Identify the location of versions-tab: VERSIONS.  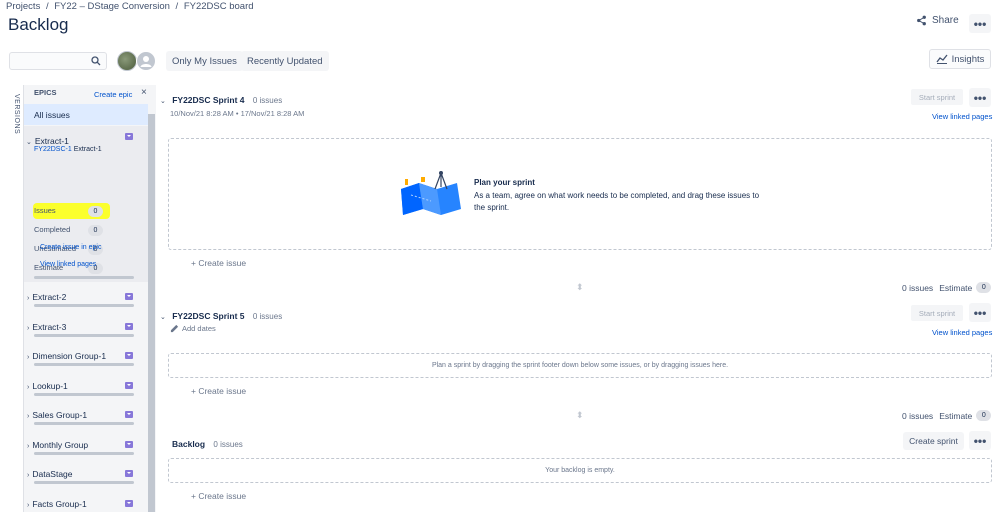
(14, 114).